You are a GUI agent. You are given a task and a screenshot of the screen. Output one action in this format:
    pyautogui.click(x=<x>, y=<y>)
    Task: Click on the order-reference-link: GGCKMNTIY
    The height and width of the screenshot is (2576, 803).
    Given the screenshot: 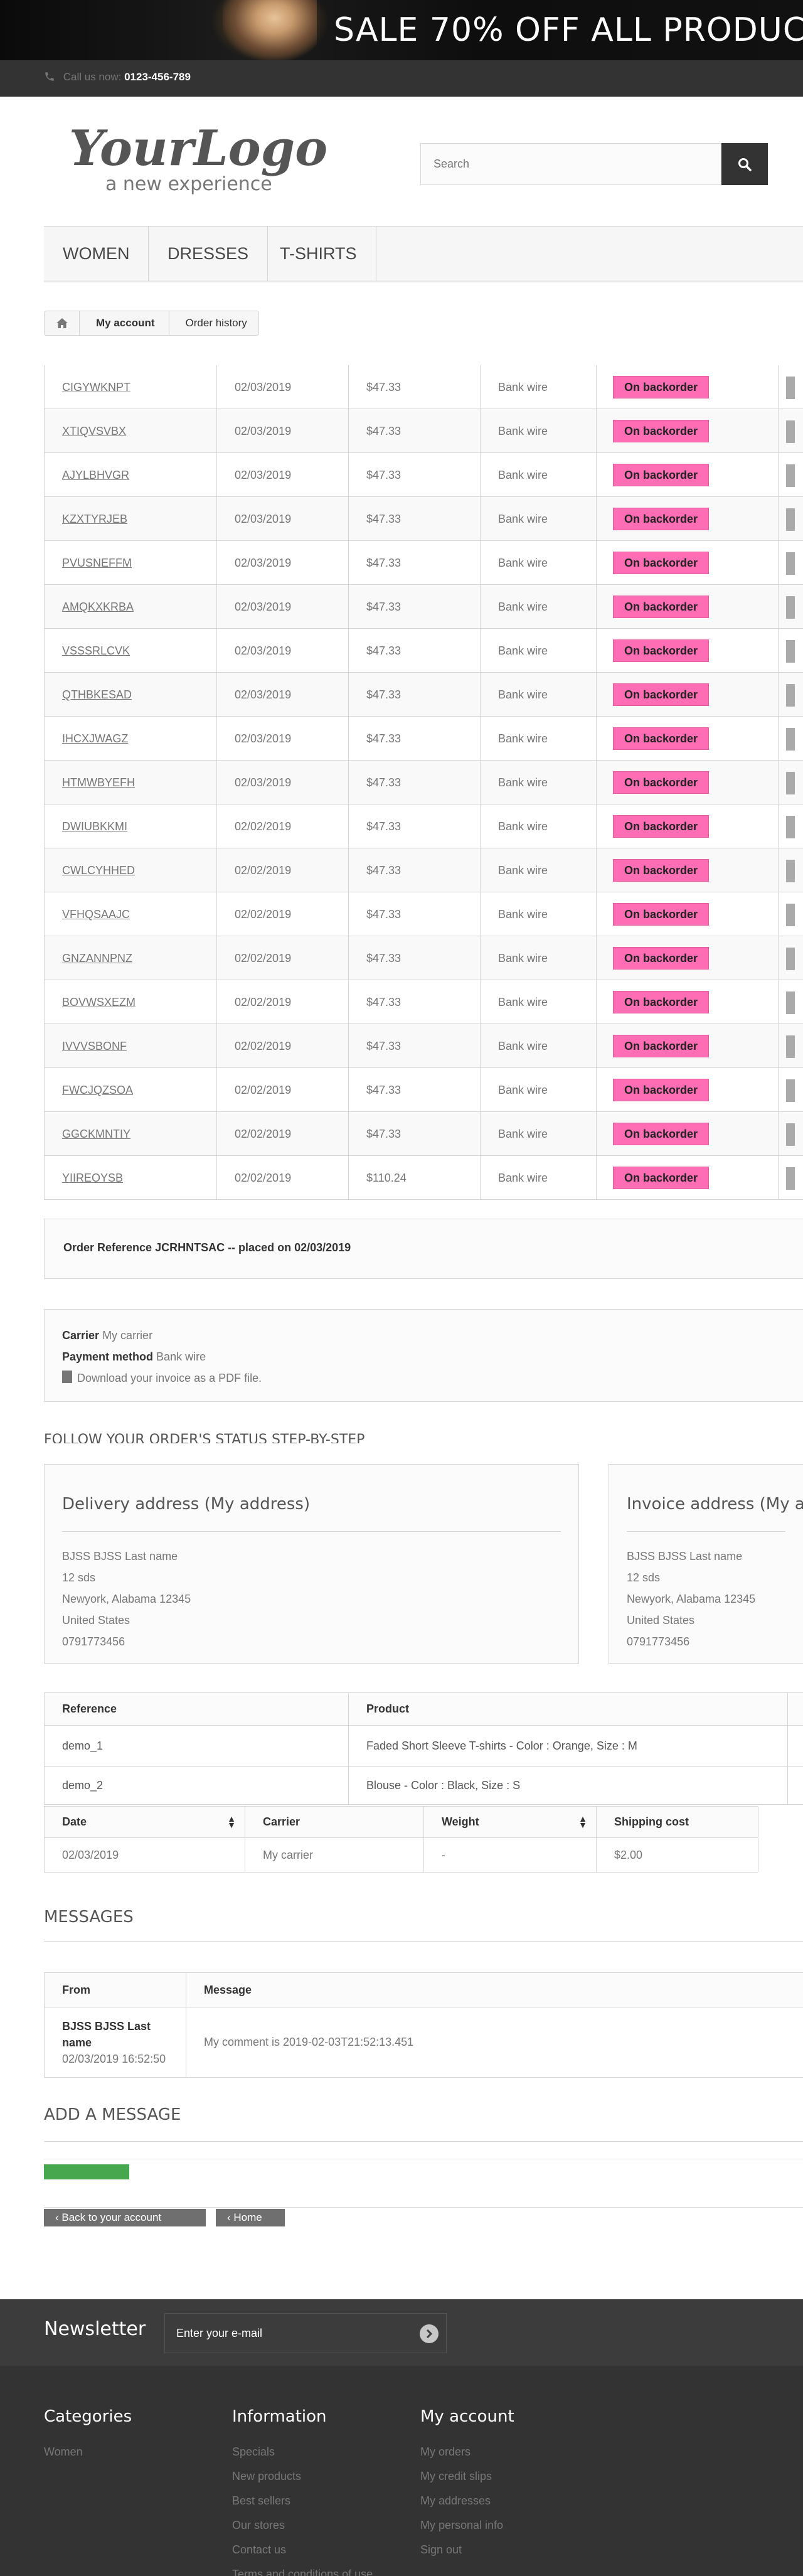 What is the action you would take?
    pyautogui.click(x=131, y=1134)
    